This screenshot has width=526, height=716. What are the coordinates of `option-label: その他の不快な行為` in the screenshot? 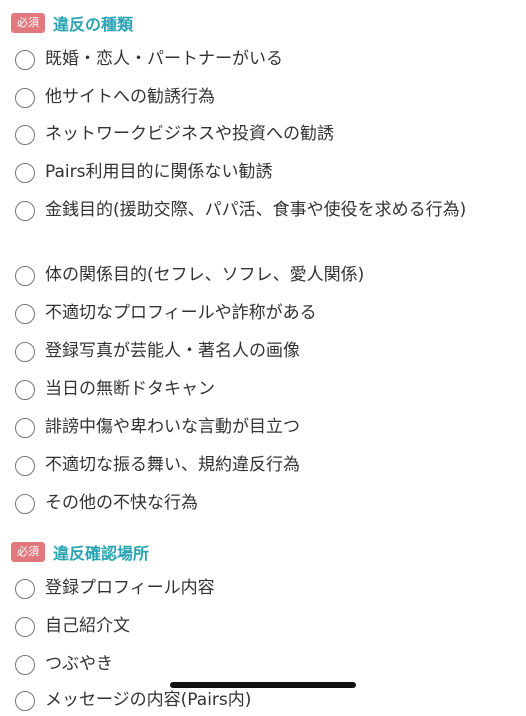 It's located at (121, 503).